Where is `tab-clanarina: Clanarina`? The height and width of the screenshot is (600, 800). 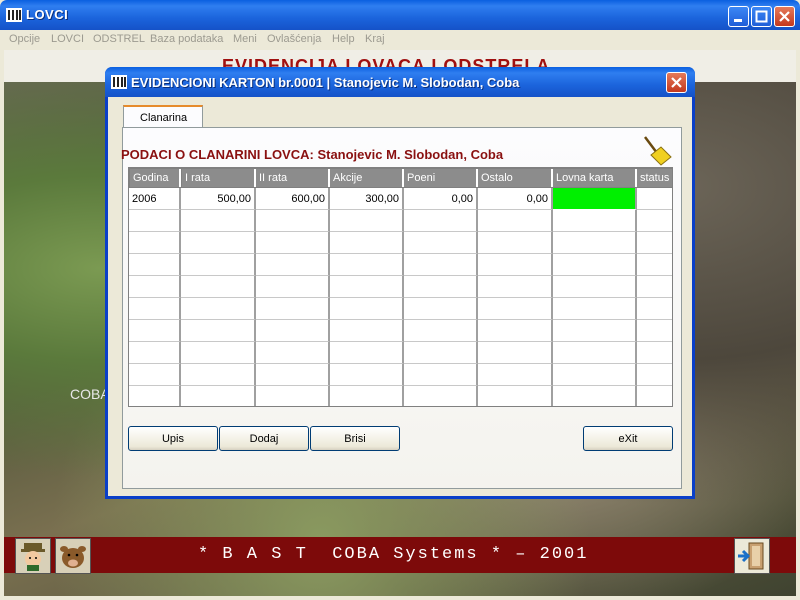 tab-clanarina: Clanarina is located at coordinates (163, 116).